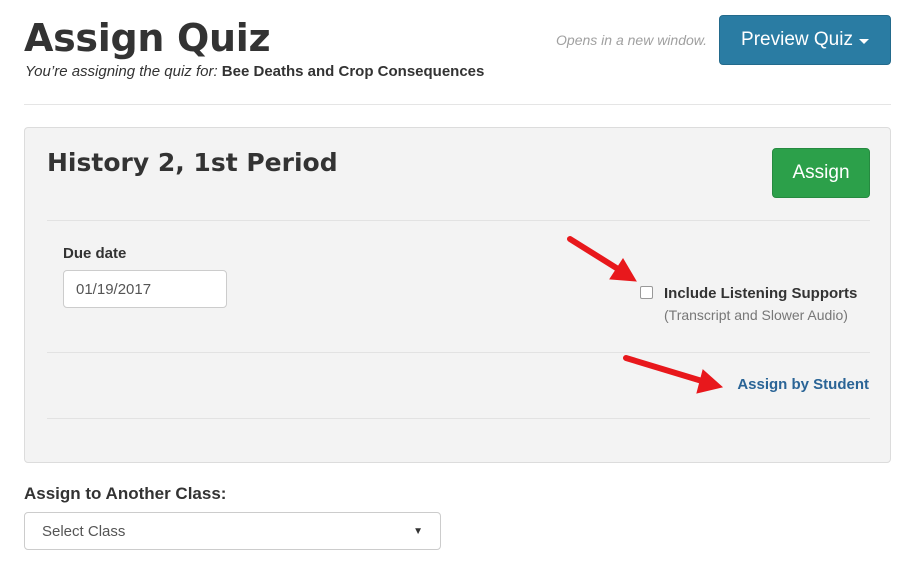  I want to click on assign-another-class-label: Assign to Another Class:, so click(125, 493).